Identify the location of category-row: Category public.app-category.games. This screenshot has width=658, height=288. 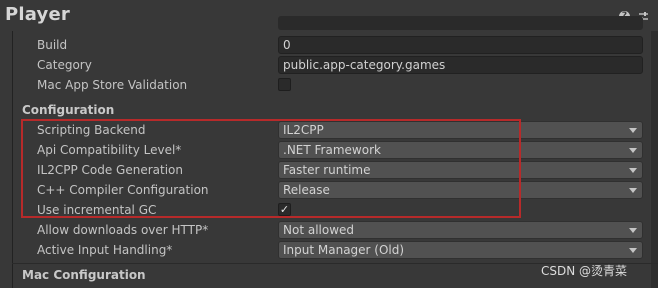
(329, 65).